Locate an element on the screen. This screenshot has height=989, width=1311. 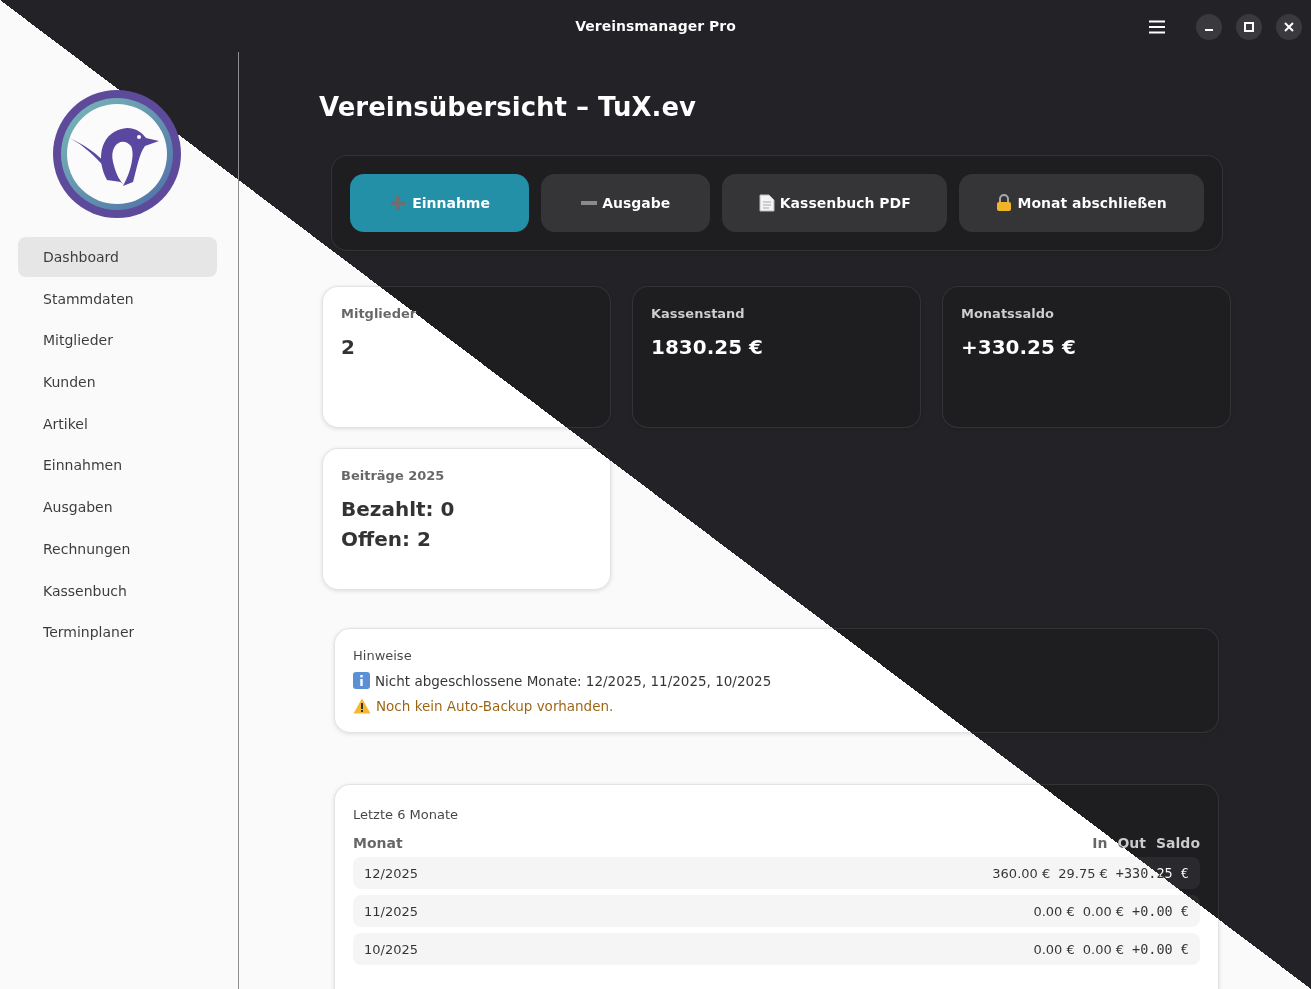
sidebar-item: Dashboard is located at coordinates (117, 257).